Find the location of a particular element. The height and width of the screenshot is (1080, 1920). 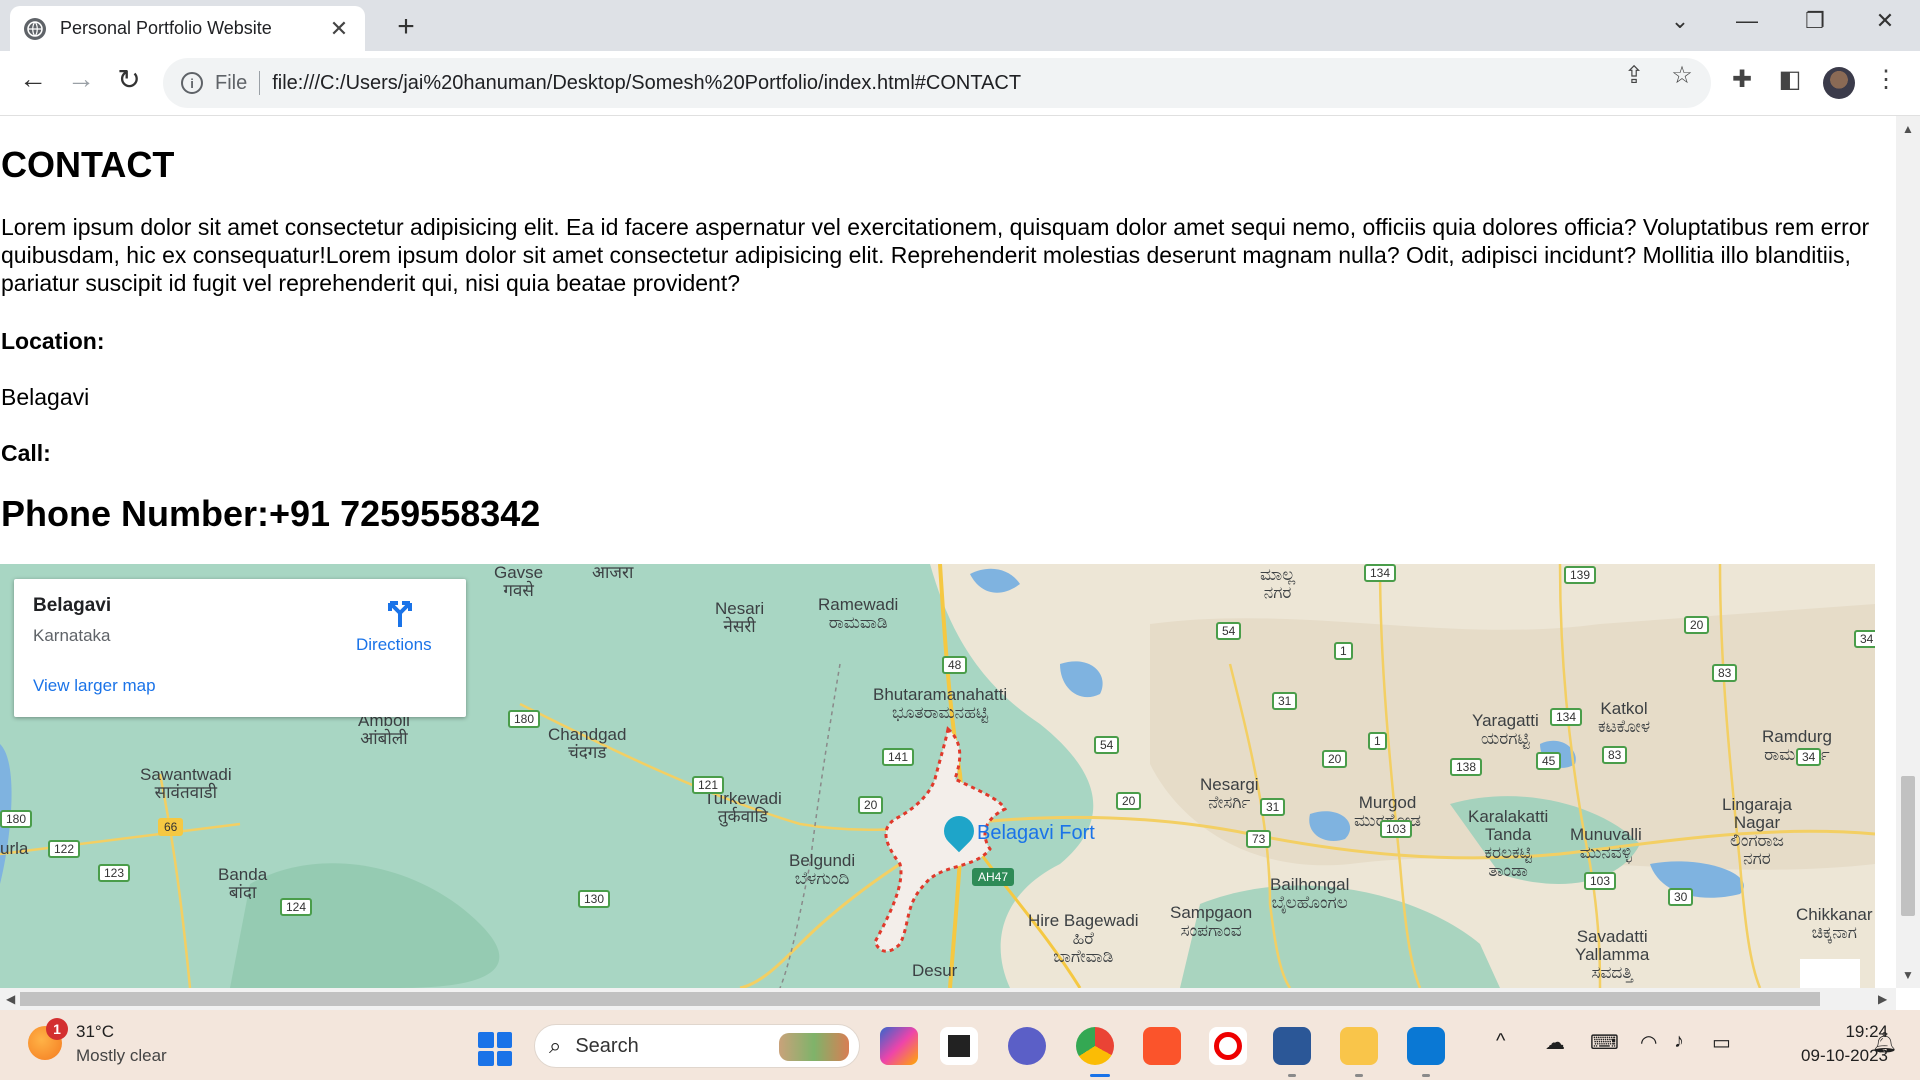

horizontal-scrollbar: ◀ ▶ is located at coordinates (948, 999).